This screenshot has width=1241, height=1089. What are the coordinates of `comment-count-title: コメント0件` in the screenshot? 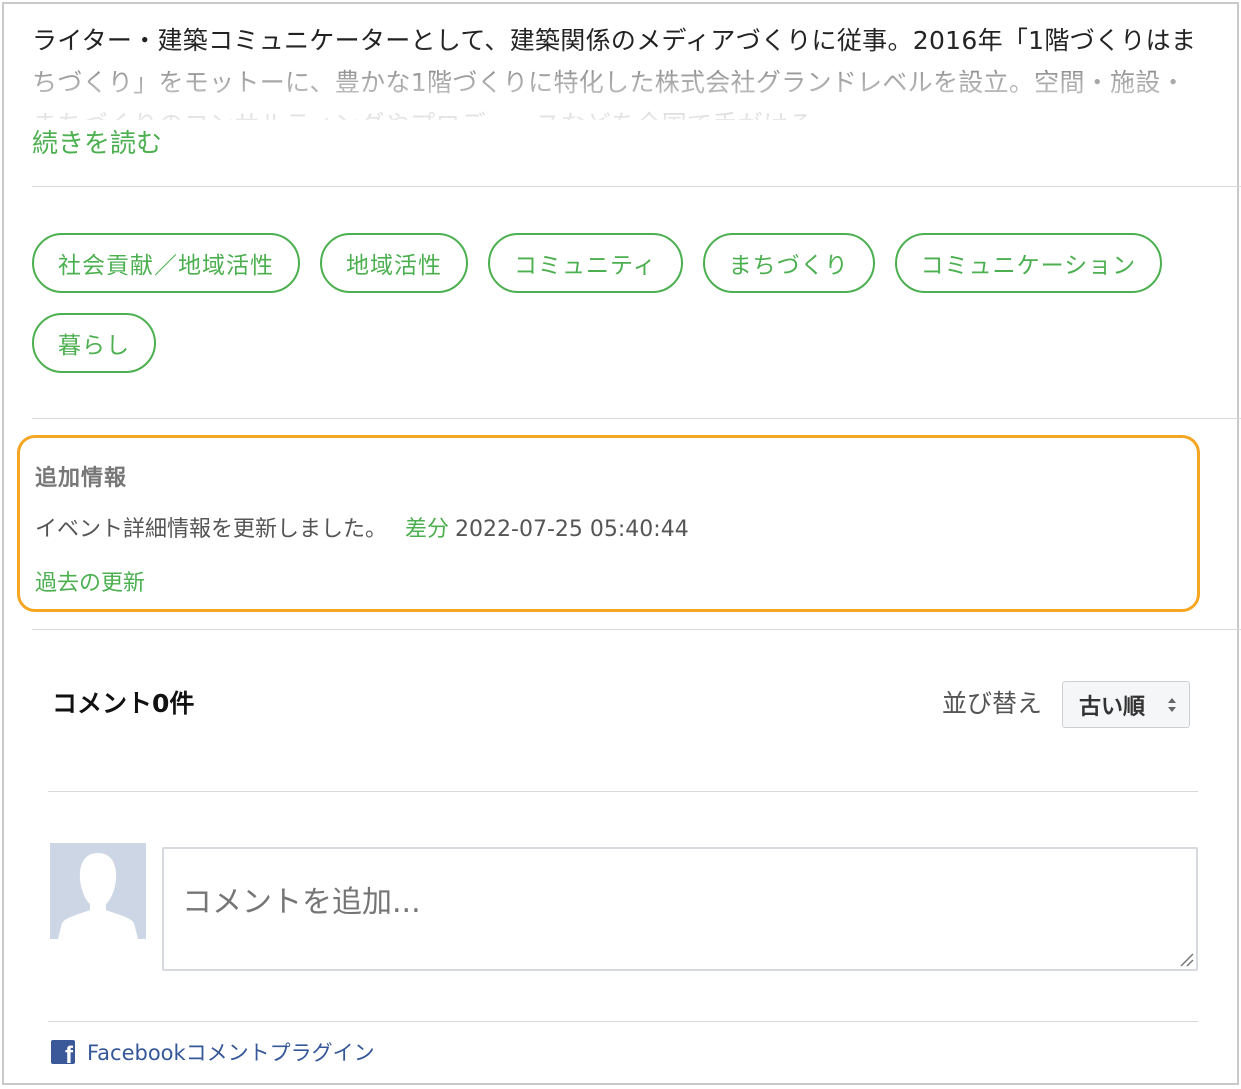 It's located at (123, 703).